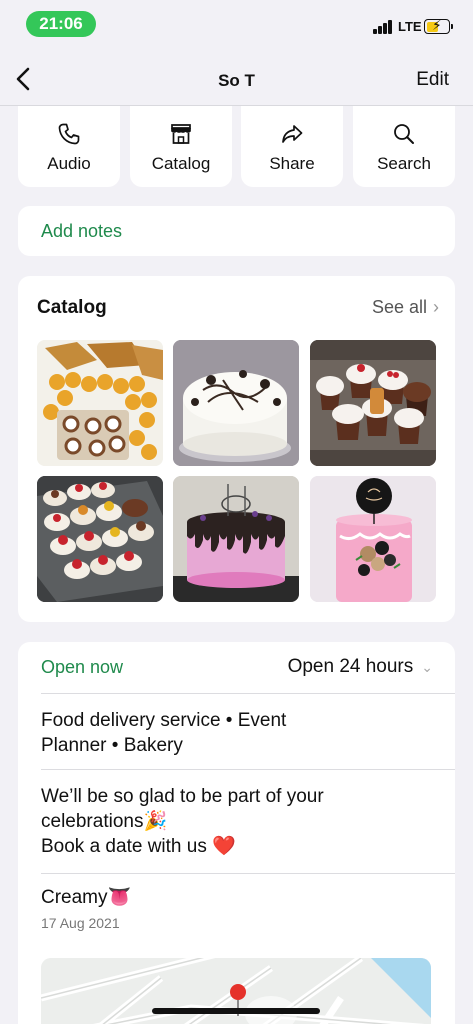  I want to click on categories-line-1: Food delivery service • Event, so click(164, 720).